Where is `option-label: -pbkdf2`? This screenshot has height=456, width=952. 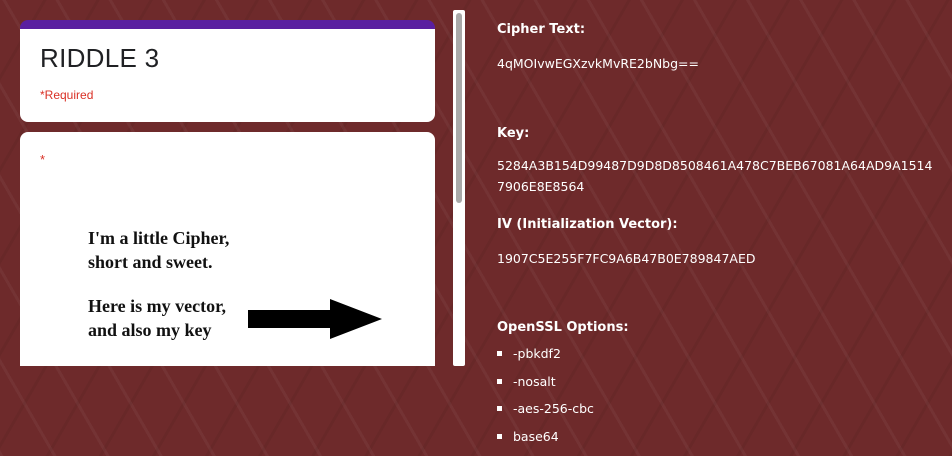 option-label: -pbkdf2 is located at coordinates (537, 353).